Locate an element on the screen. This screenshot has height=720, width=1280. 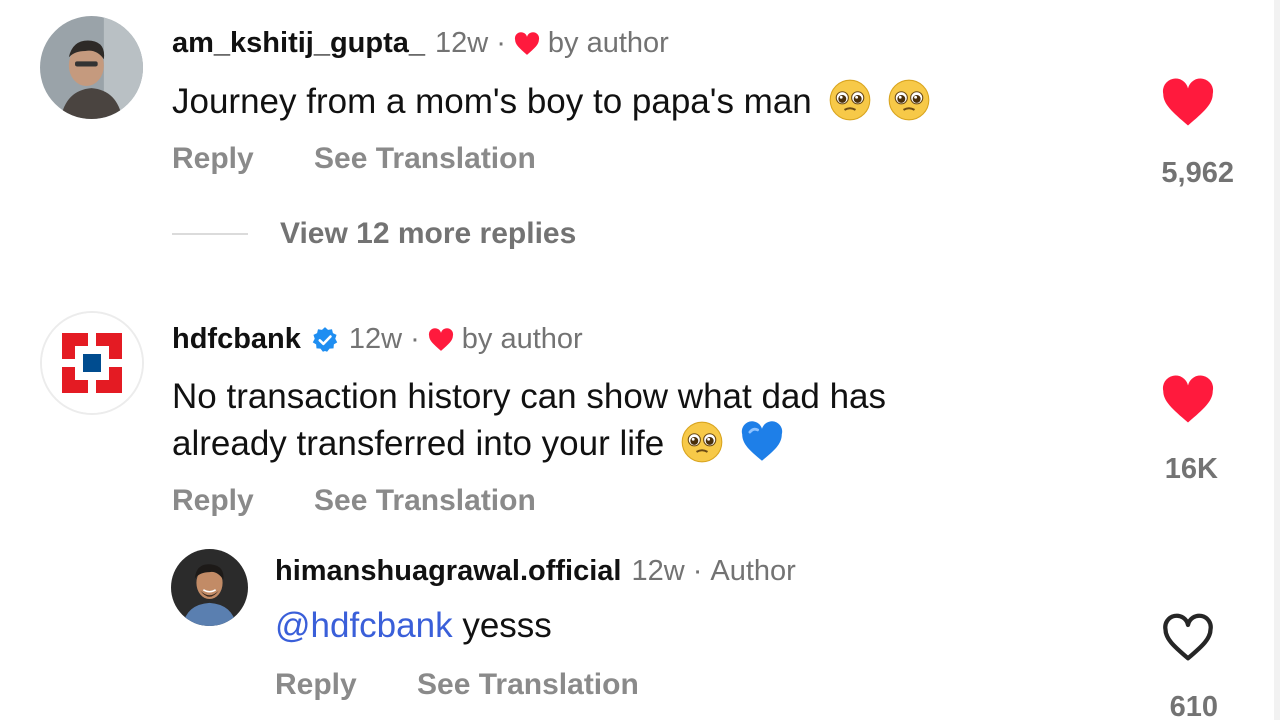
like-count: 16K is located at coordinates (1191, 469).